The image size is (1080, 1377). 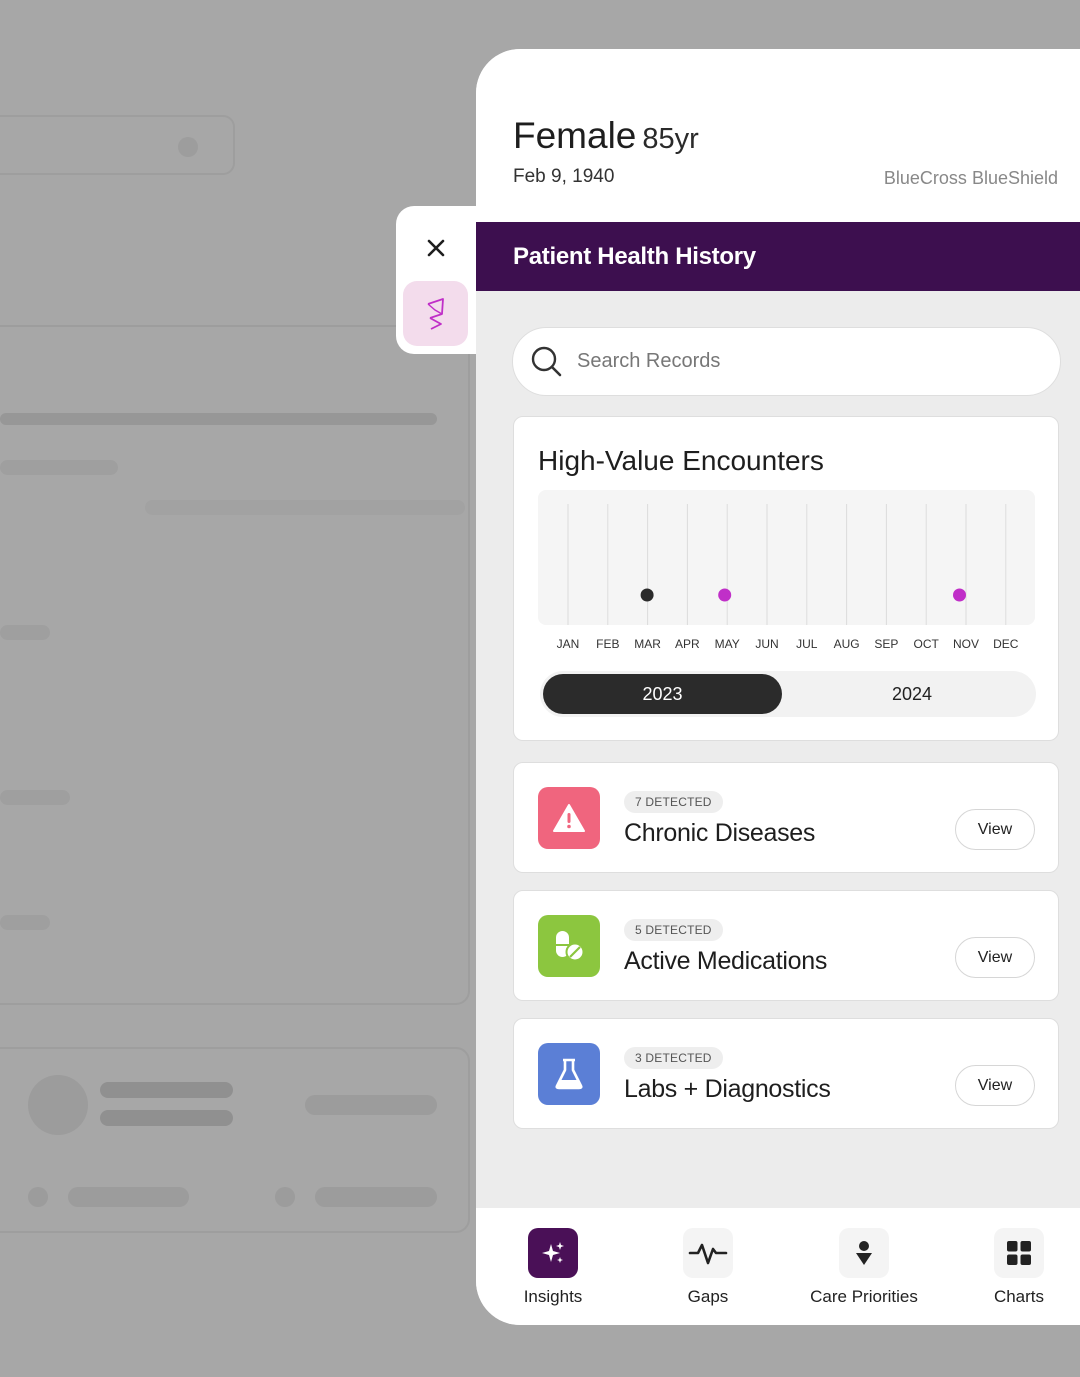 I want to click on encounters-chart, so click(x=786, y=557).